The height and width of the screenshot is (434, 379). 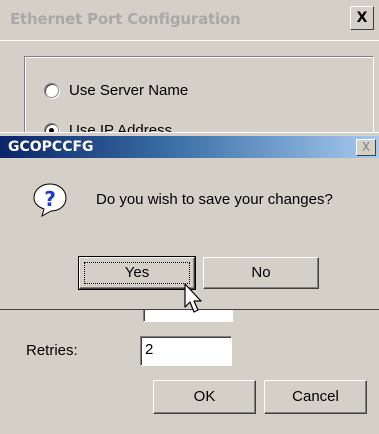 What do you see at coordinates (362, 18) in the screenshot?
I see `window-close-button: X` at bounding box center [362, 18].